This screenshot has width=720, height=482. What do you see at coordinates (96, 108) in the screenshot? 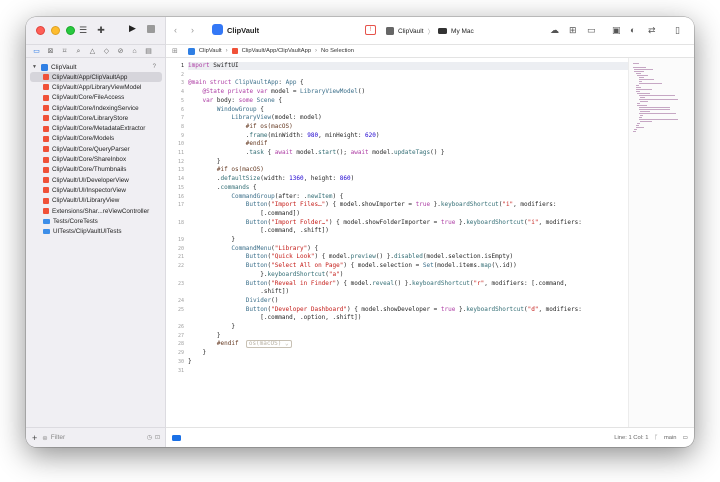
I see `file-row: ClipVault/Core/IndexingService` at bounding box center [96, 108].